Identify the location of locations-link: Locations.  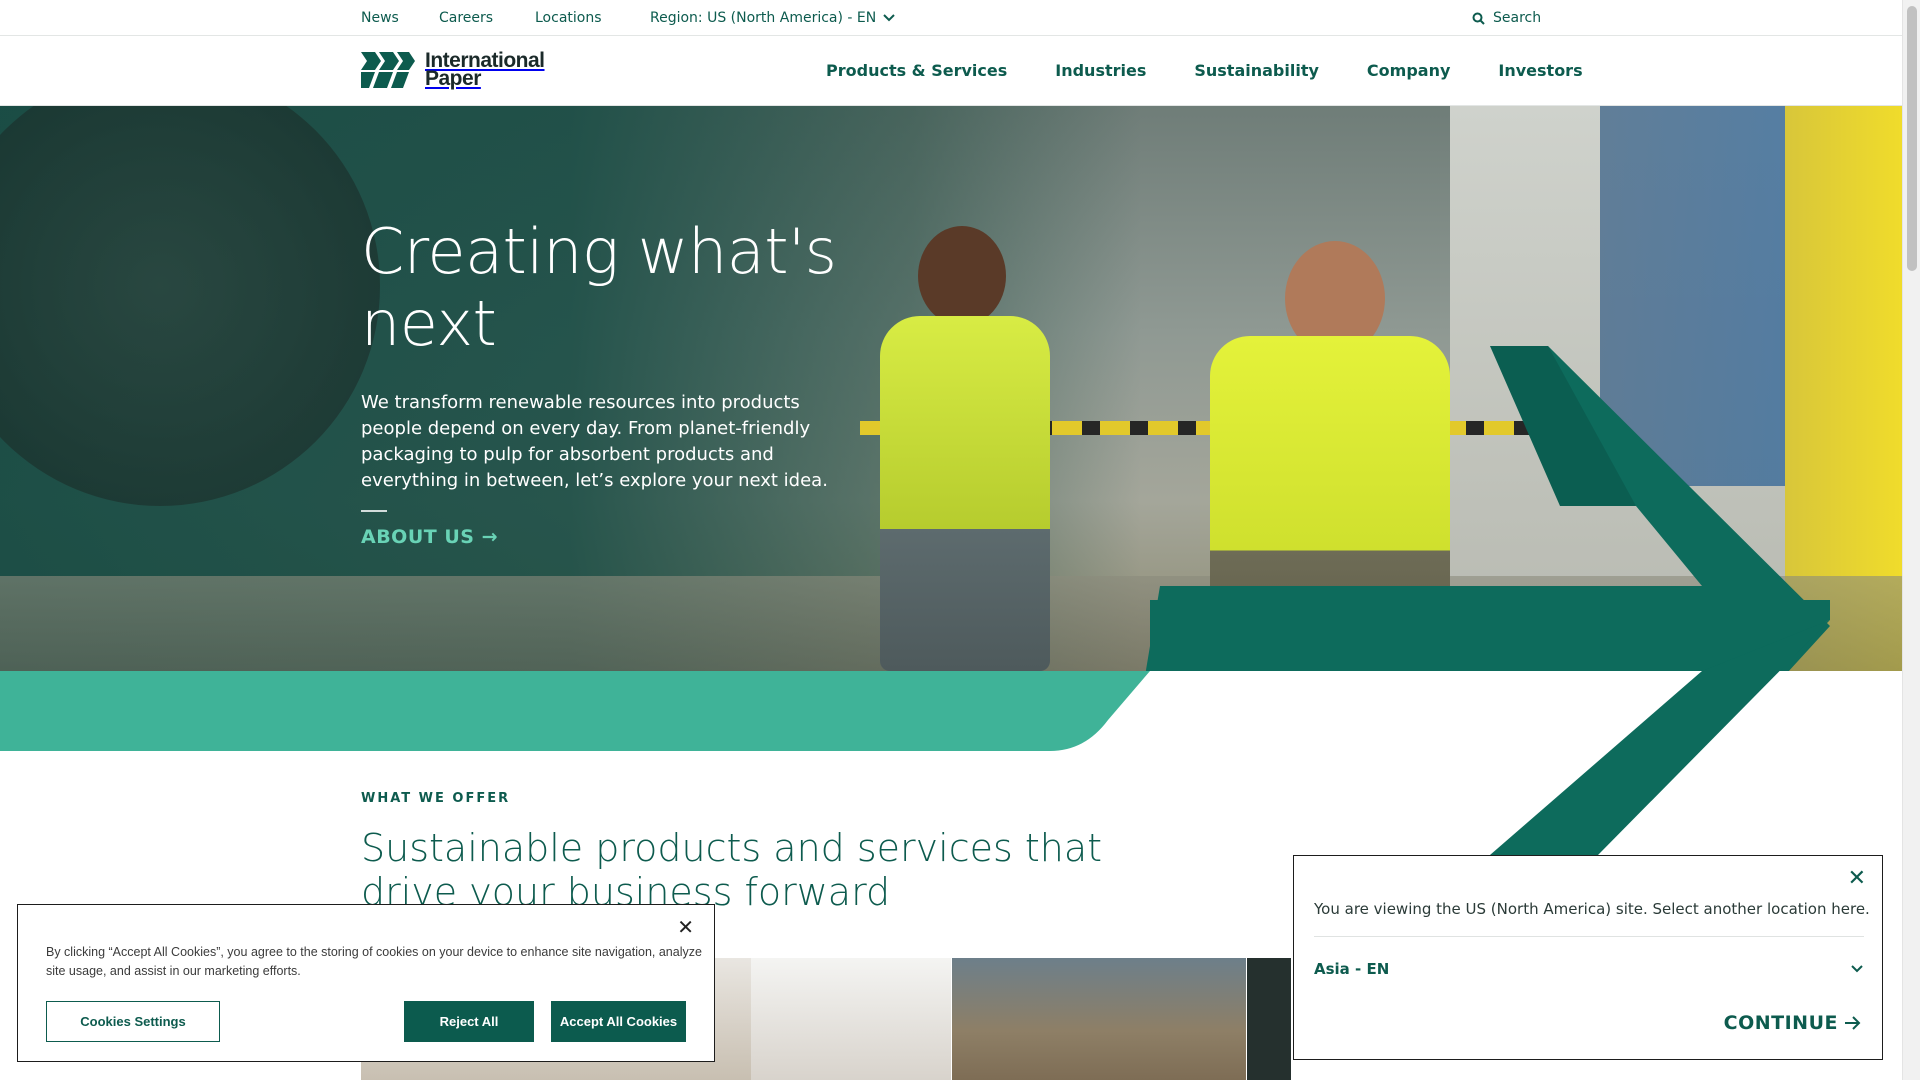
(568, 18).